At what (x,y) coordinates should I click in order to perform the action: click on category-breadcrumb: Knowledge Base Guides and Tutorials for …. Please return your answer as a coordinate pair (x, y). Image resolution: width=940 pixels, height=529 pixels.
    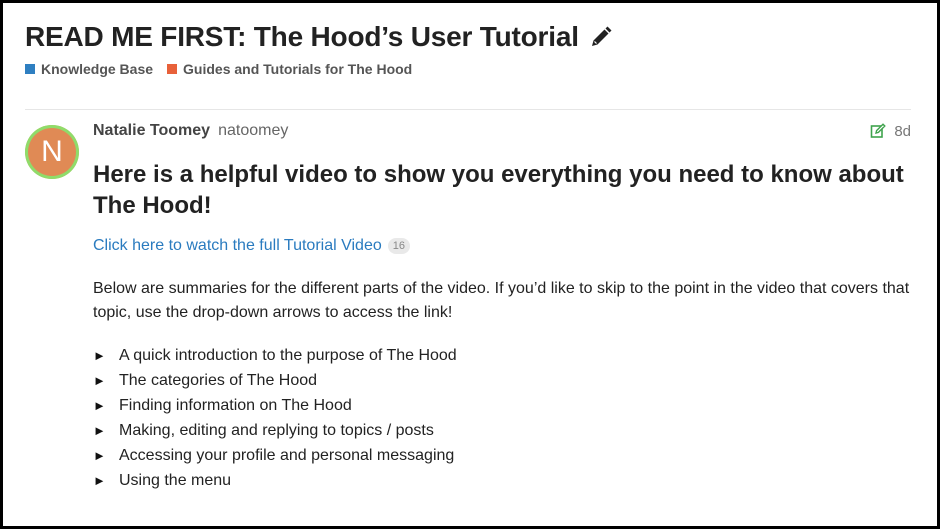
    Looking at the image, I should click on (471, 69).